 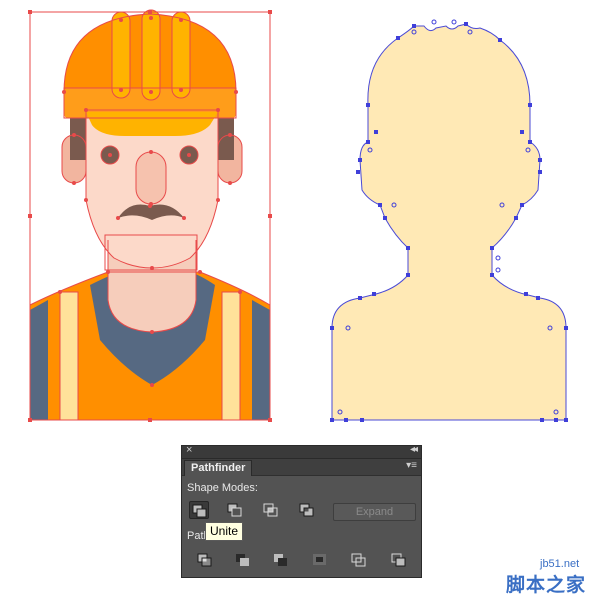 What do you see at coordinates (151, 178) in the screenshot?
I see `nose-shape` at bounding box center [151, 178].